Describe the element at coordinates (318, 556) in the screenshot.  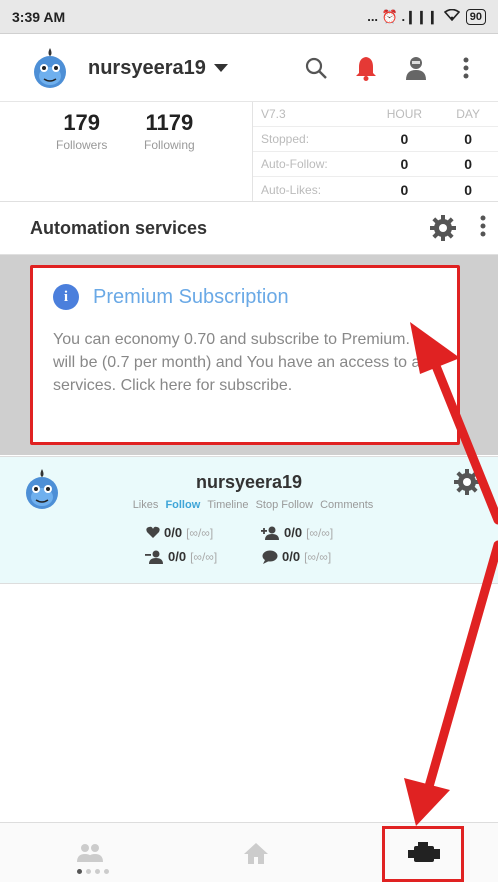
I see `comments-limit: [∞/∞]` at that location.